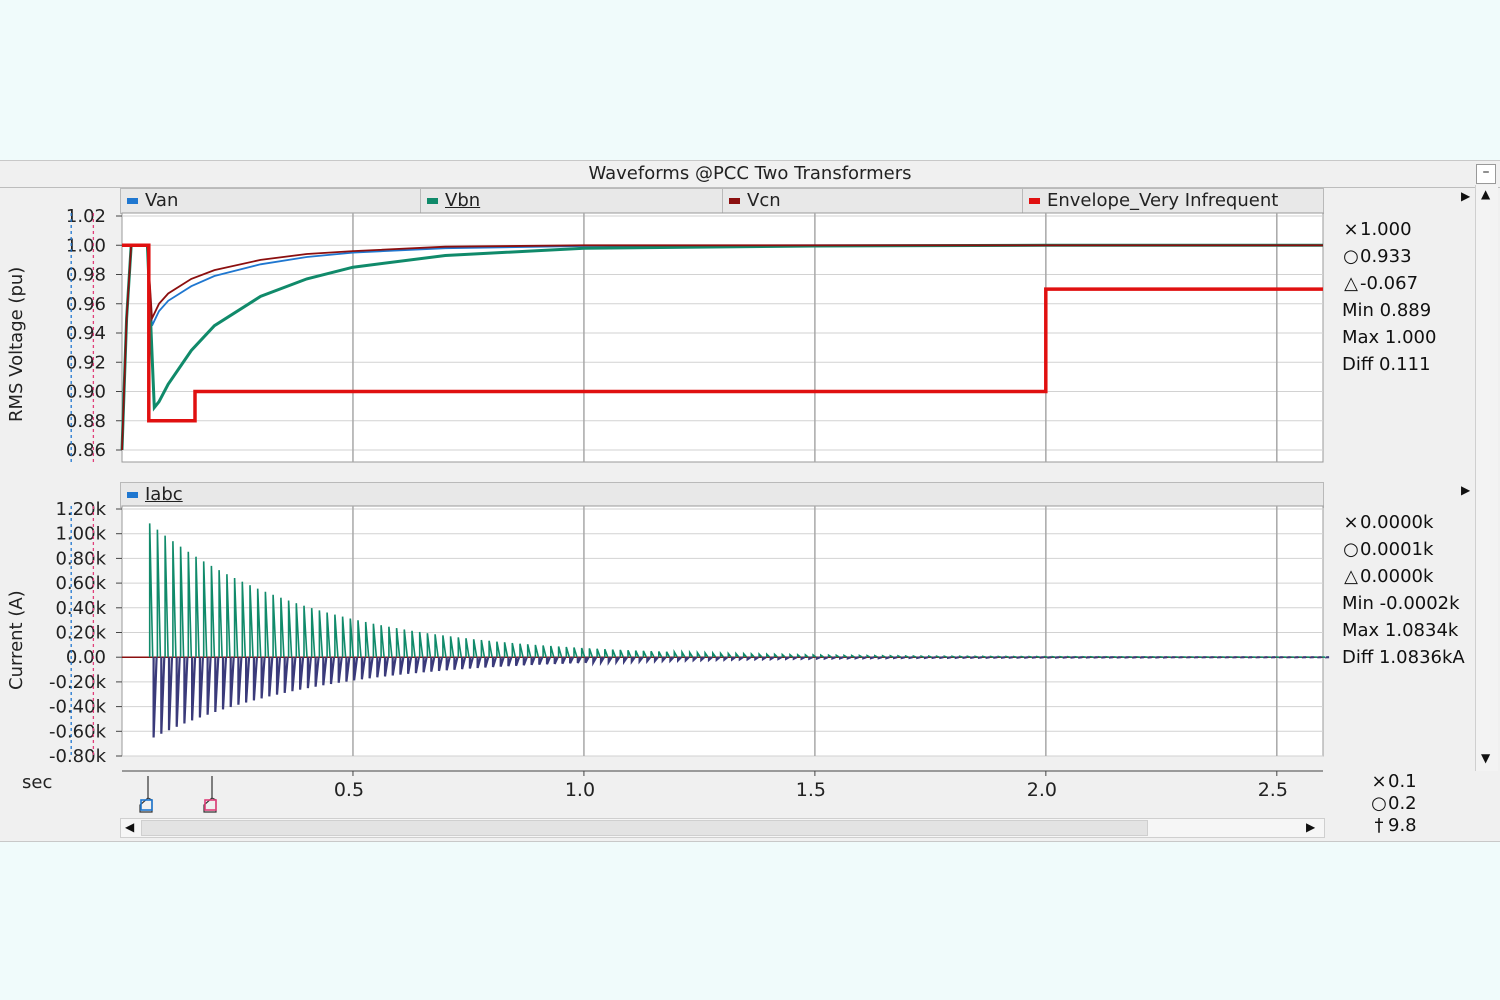 The image size is (1500, 1000). I want to click on cursor-o-marker-icon-box, so click(210, 805).